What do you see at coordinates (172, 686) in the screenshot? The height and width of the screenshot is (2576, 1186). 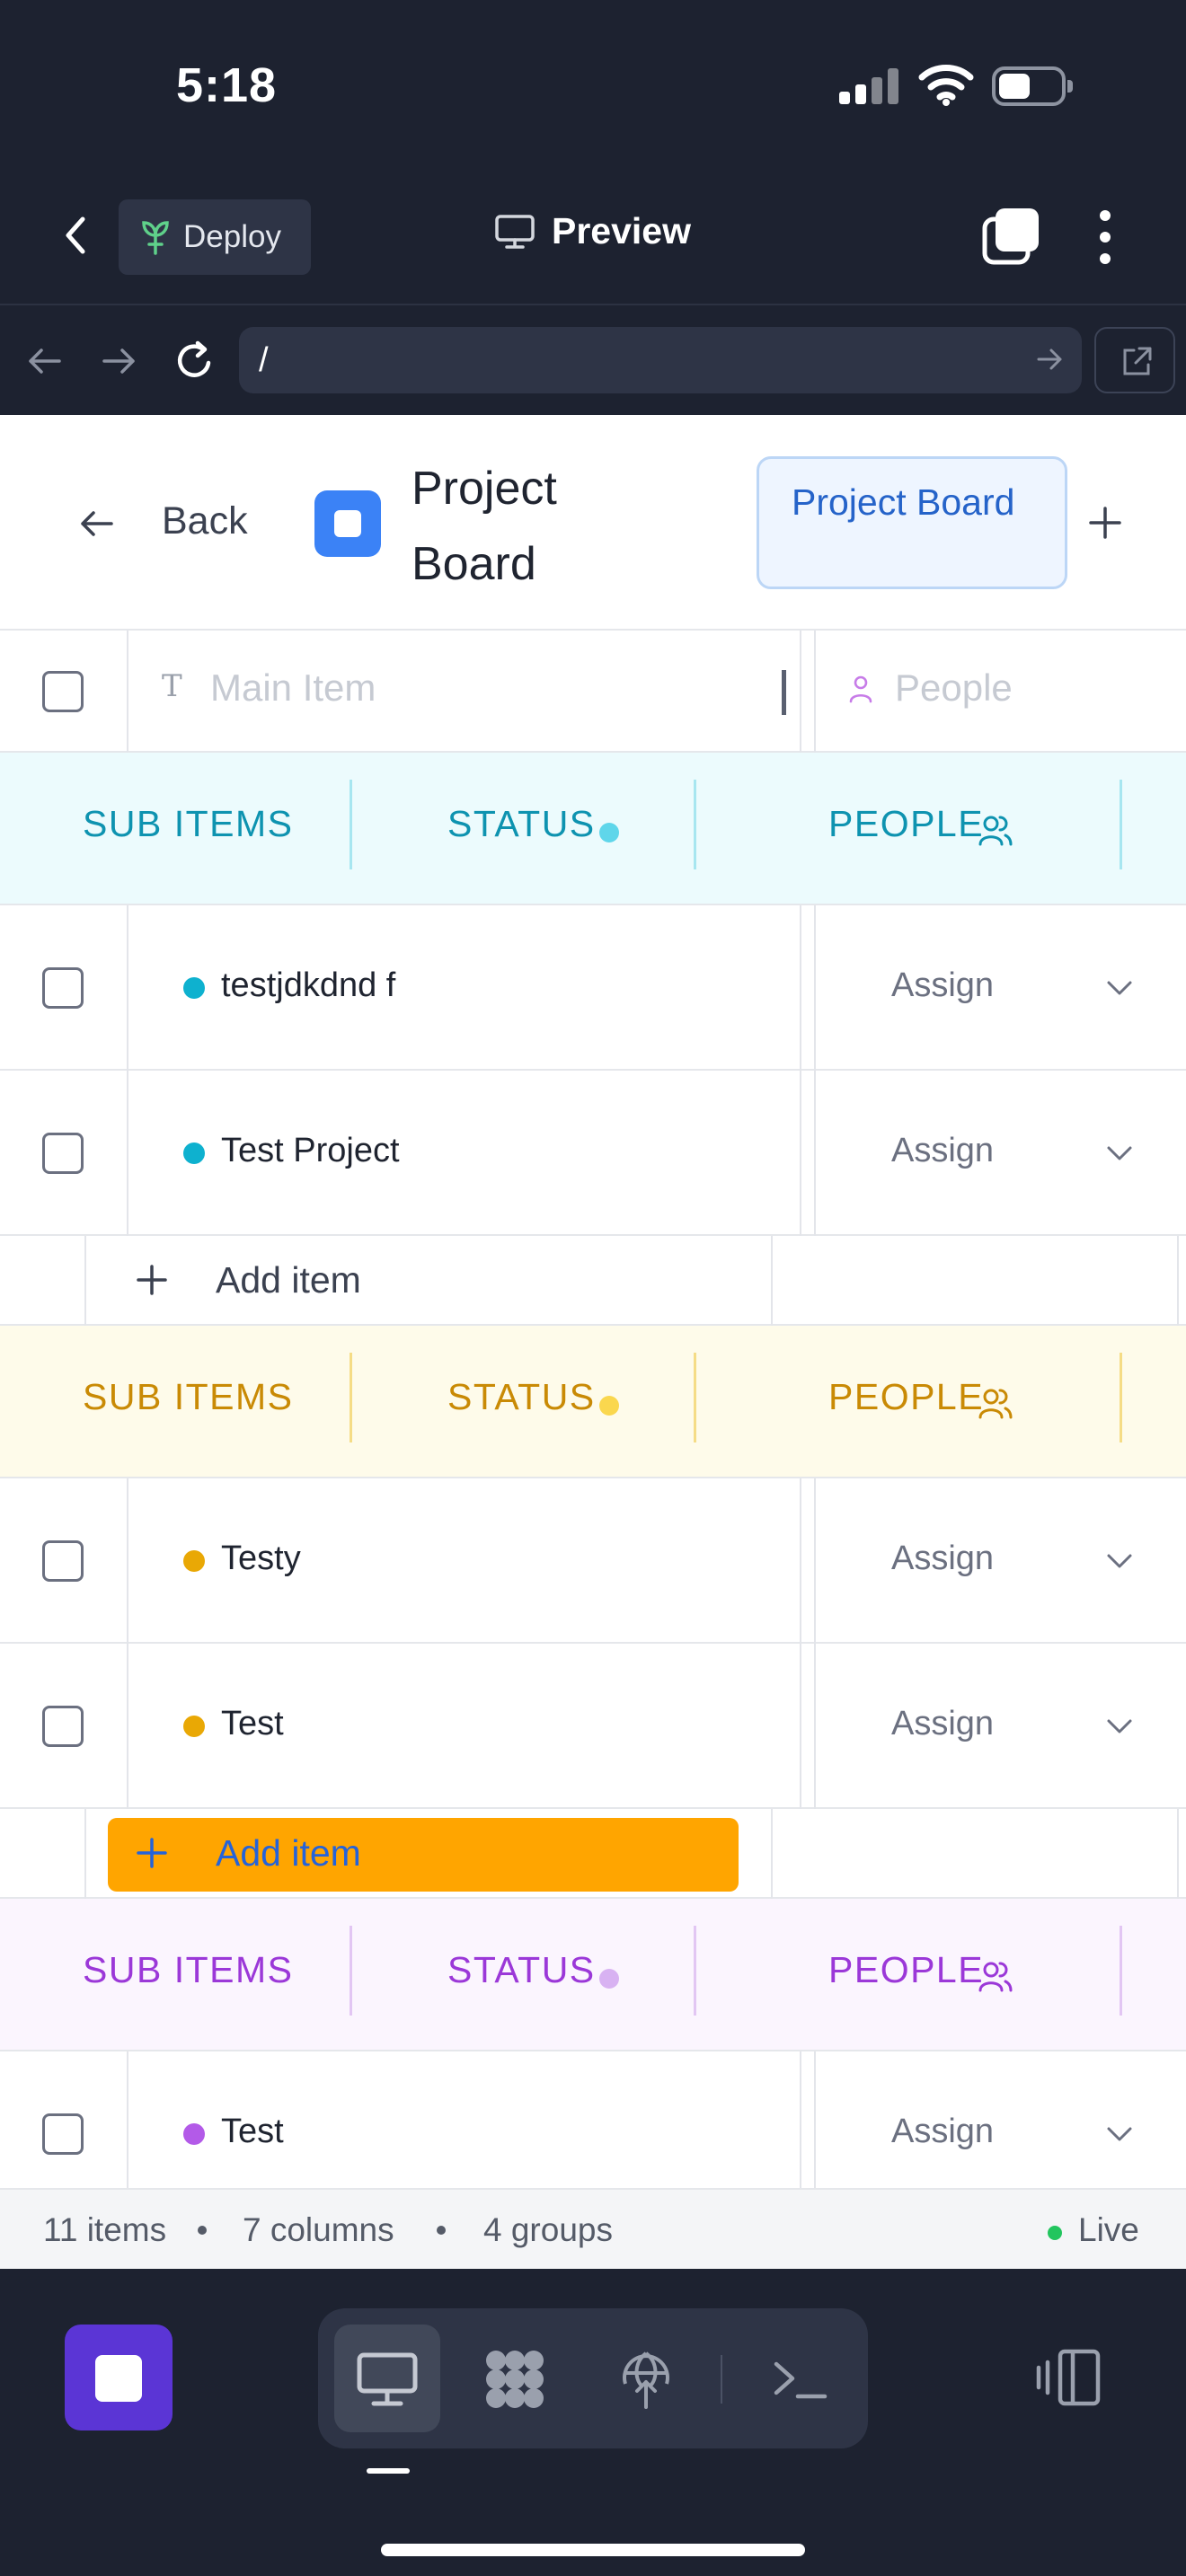 I see `text-type-icon: T` at bounding box center [172, 686].